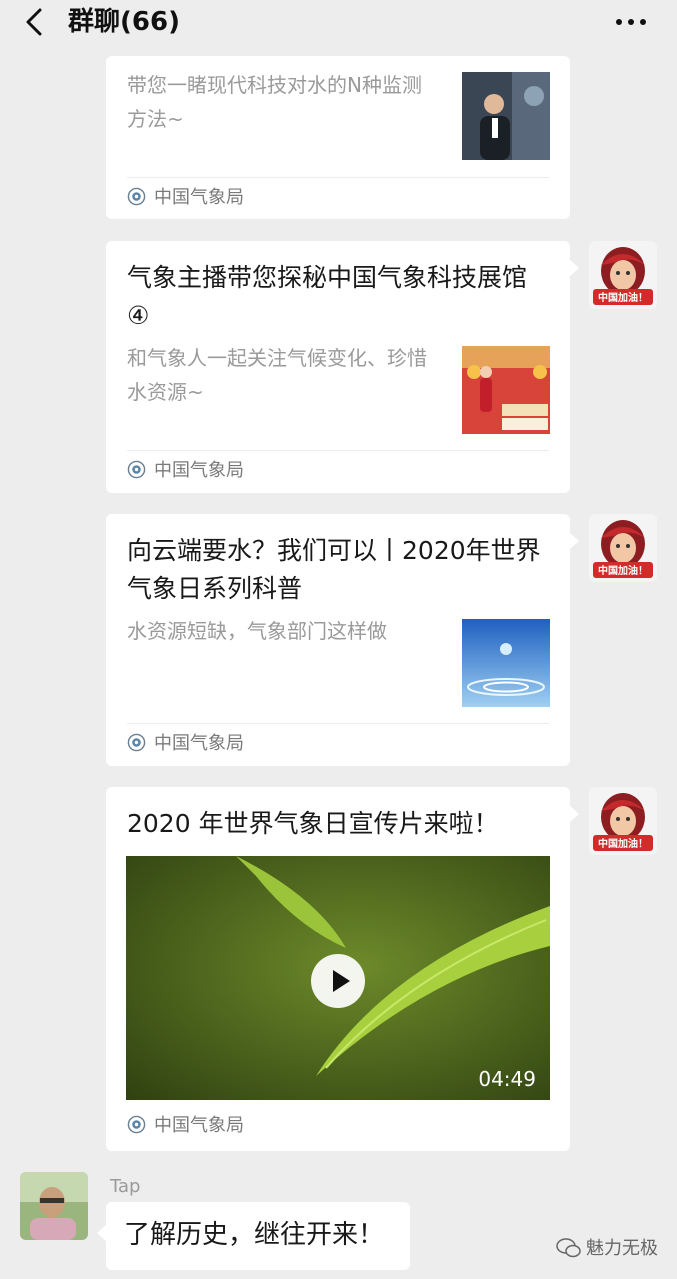 Image resolution: width=677 pixels, height=1279 pixels. I want to click on message-text: 了解历史，继往开来！, so click(254, 1235).